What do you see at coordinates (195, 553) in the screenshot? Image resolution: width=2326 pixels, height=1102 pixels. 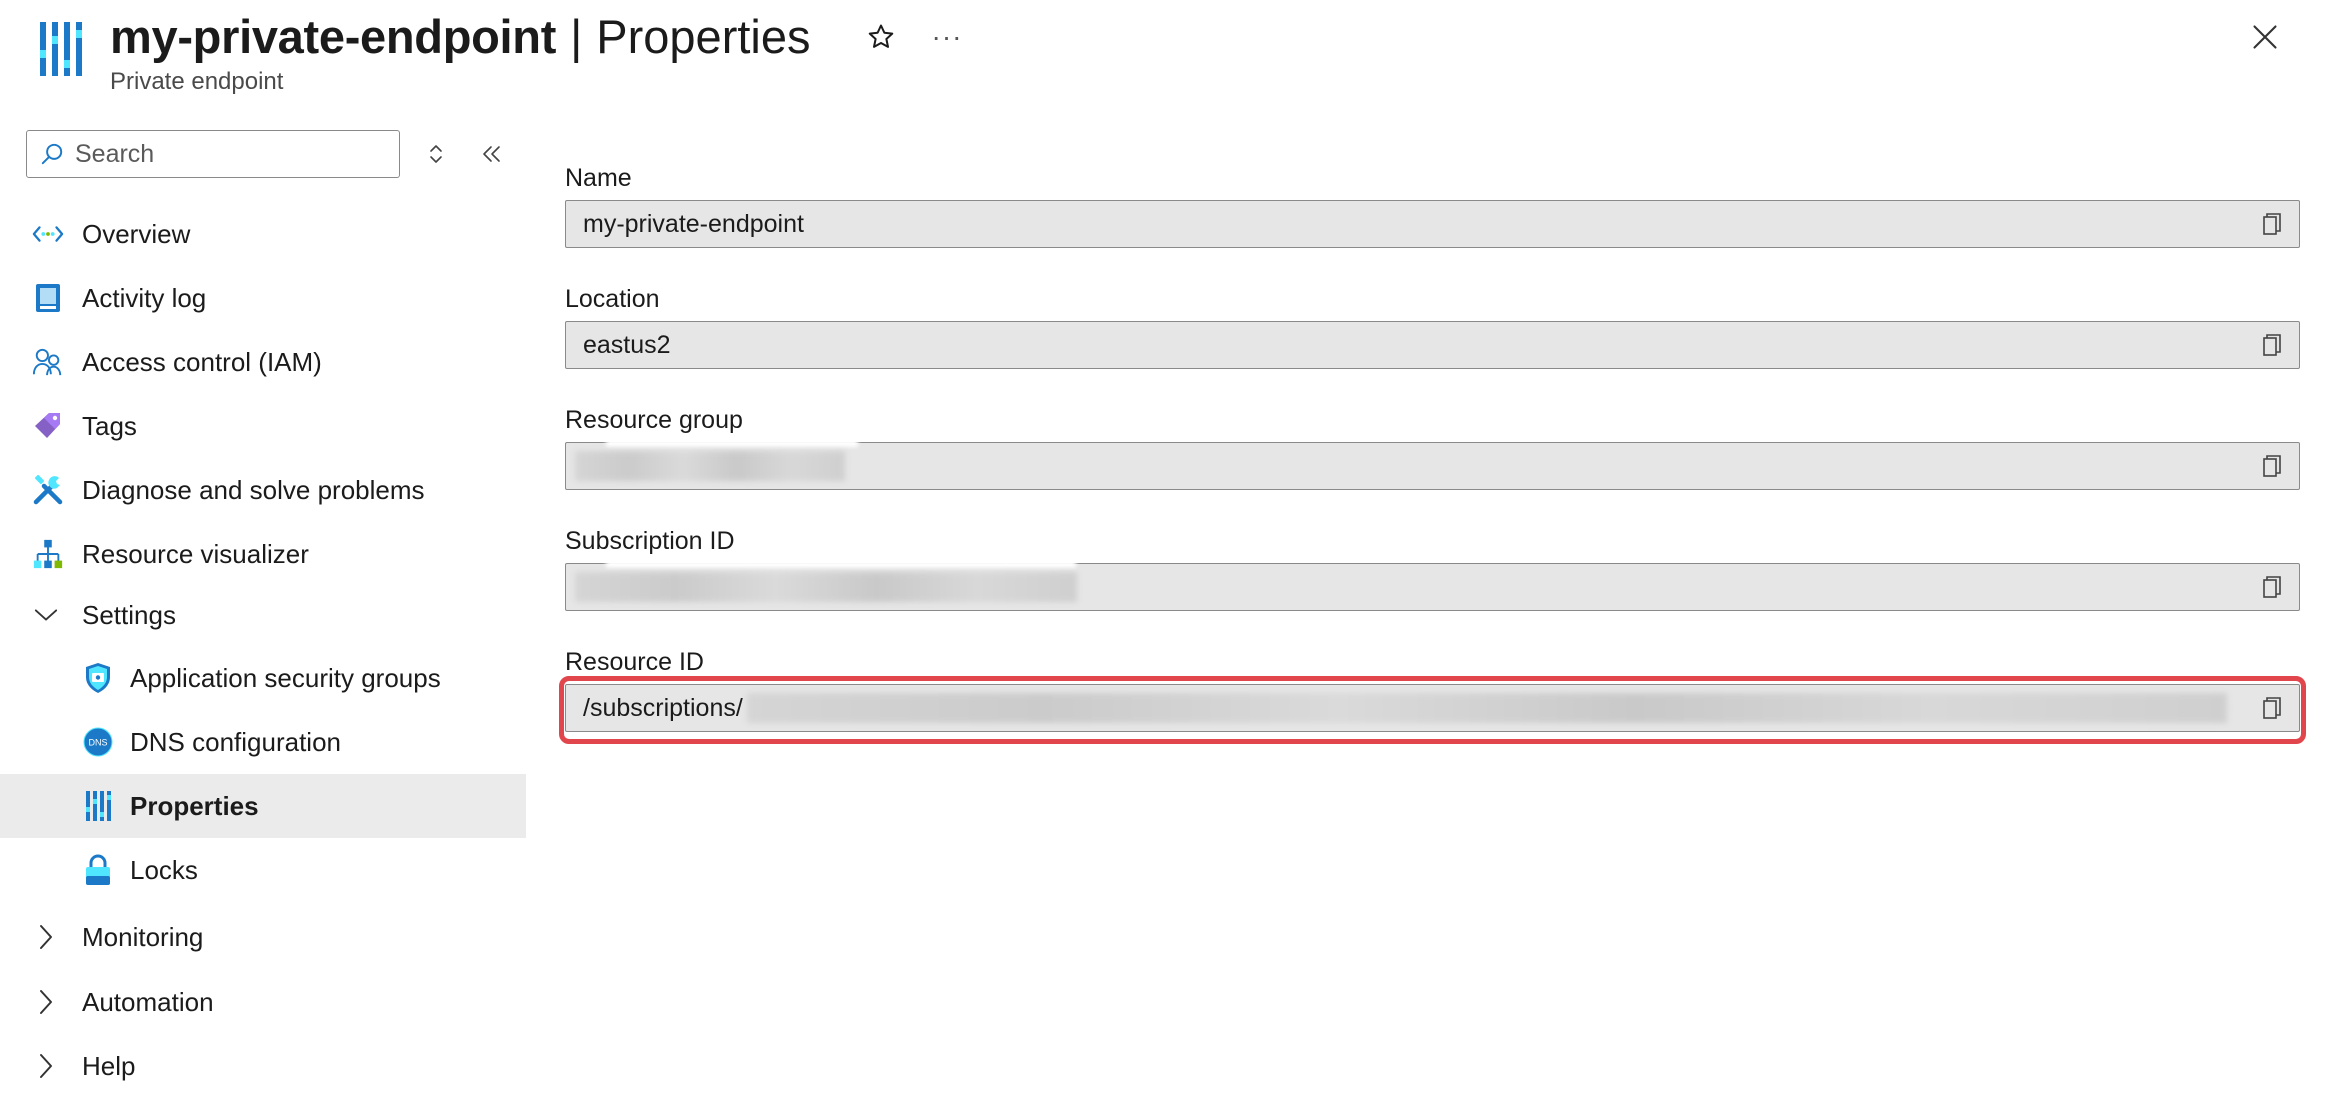 I see `sidebar-item-label: Resource visualizer` at bounding box center [195, 553].